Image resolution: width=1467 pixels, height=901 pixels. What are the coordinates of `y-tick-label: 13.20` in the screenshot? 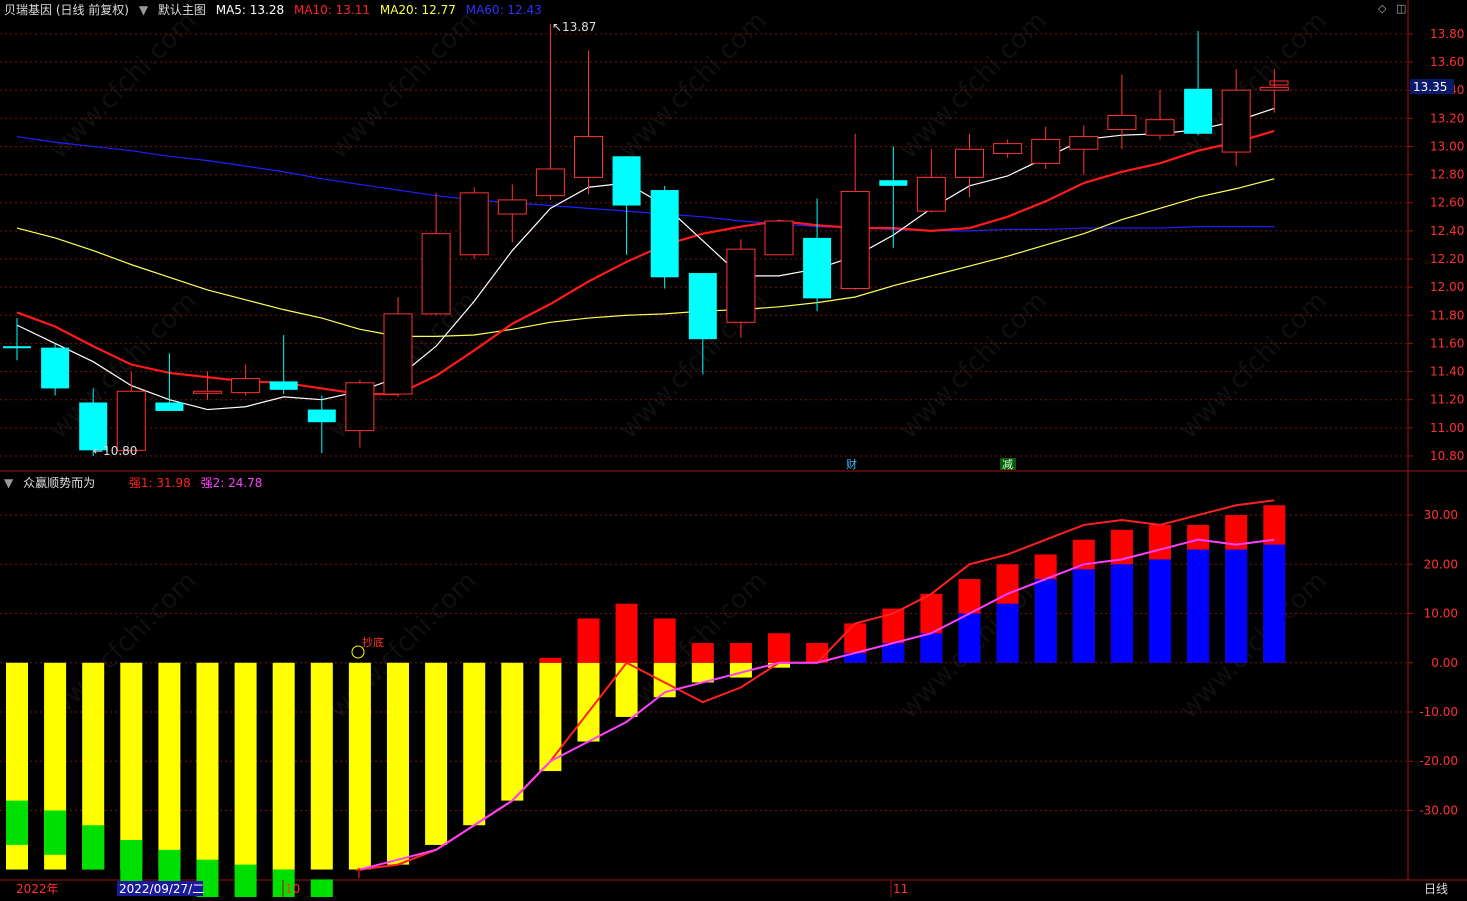 It's located at (1447, 118).